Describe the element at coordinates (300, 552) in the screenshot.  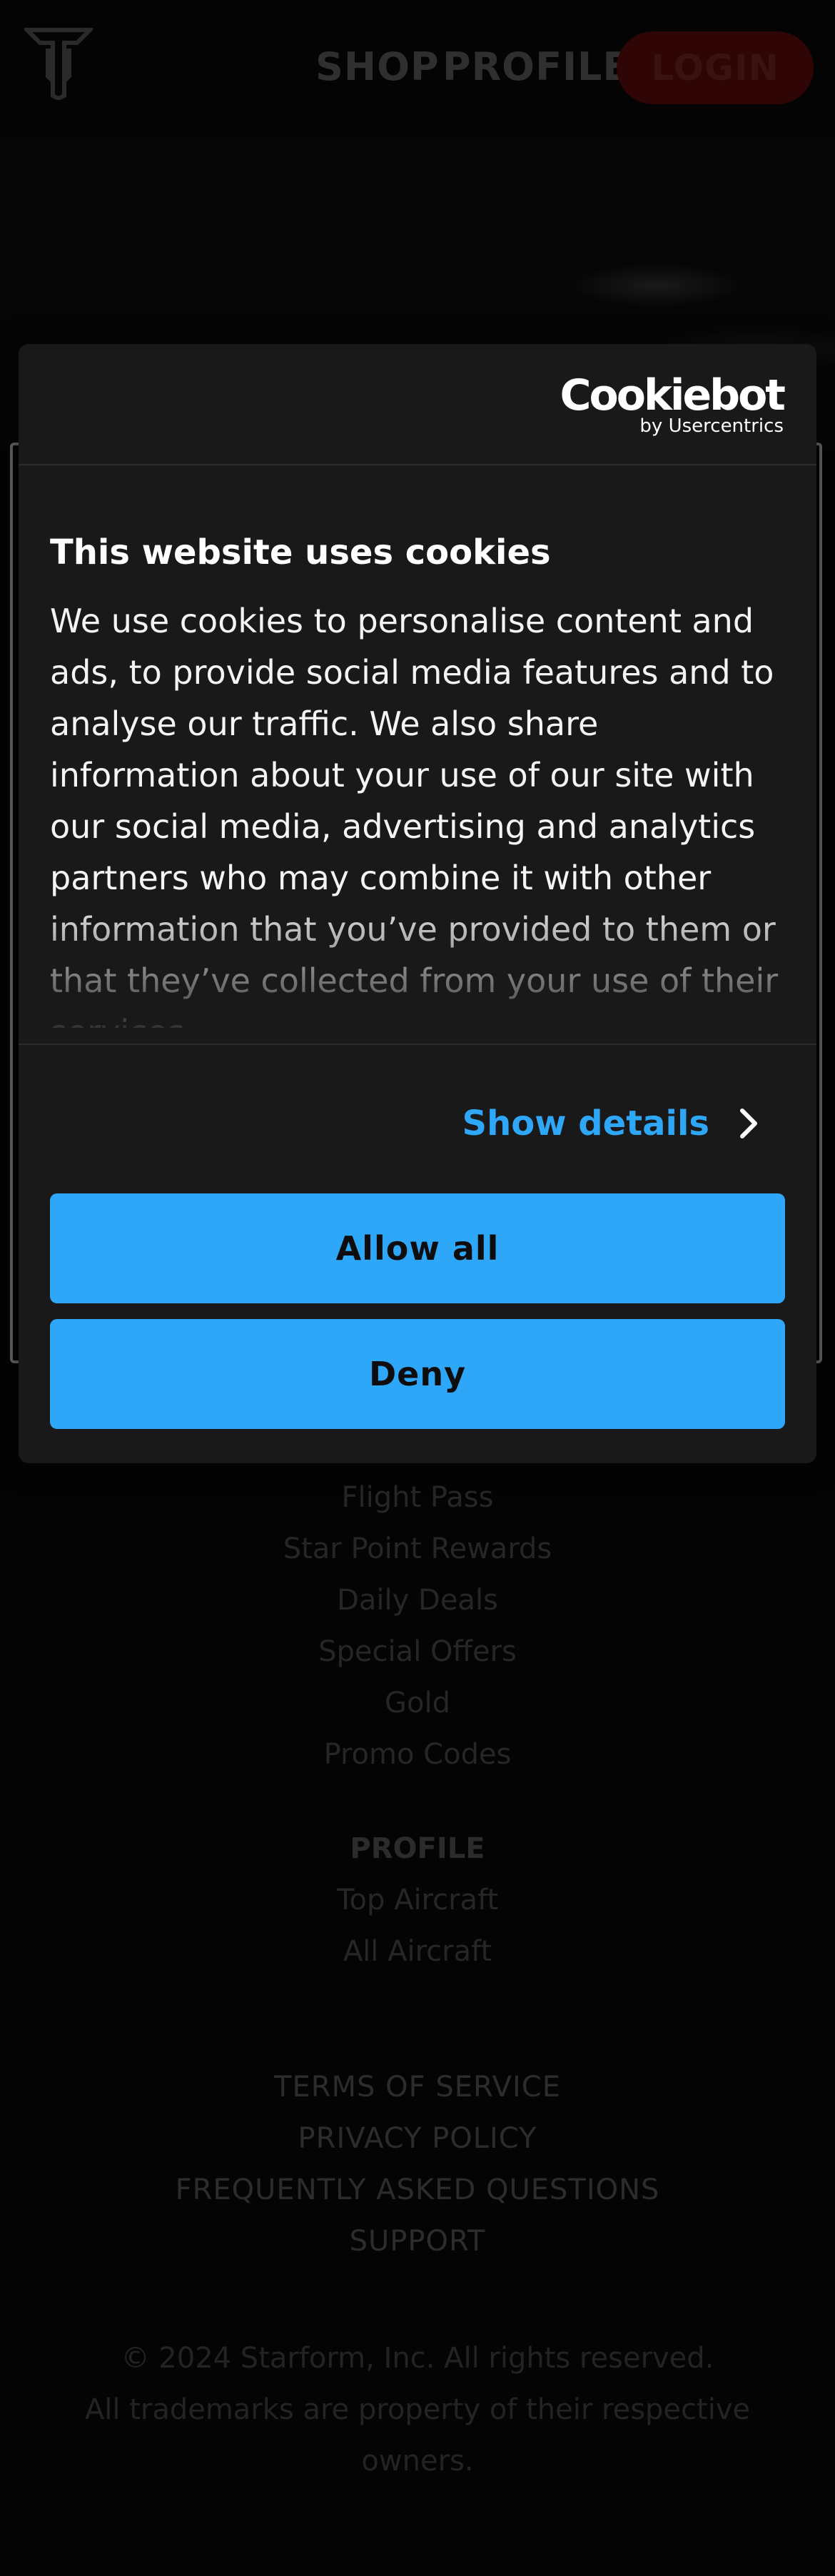
I see `cookie-dialog-title: This website uses cookies` at that location.